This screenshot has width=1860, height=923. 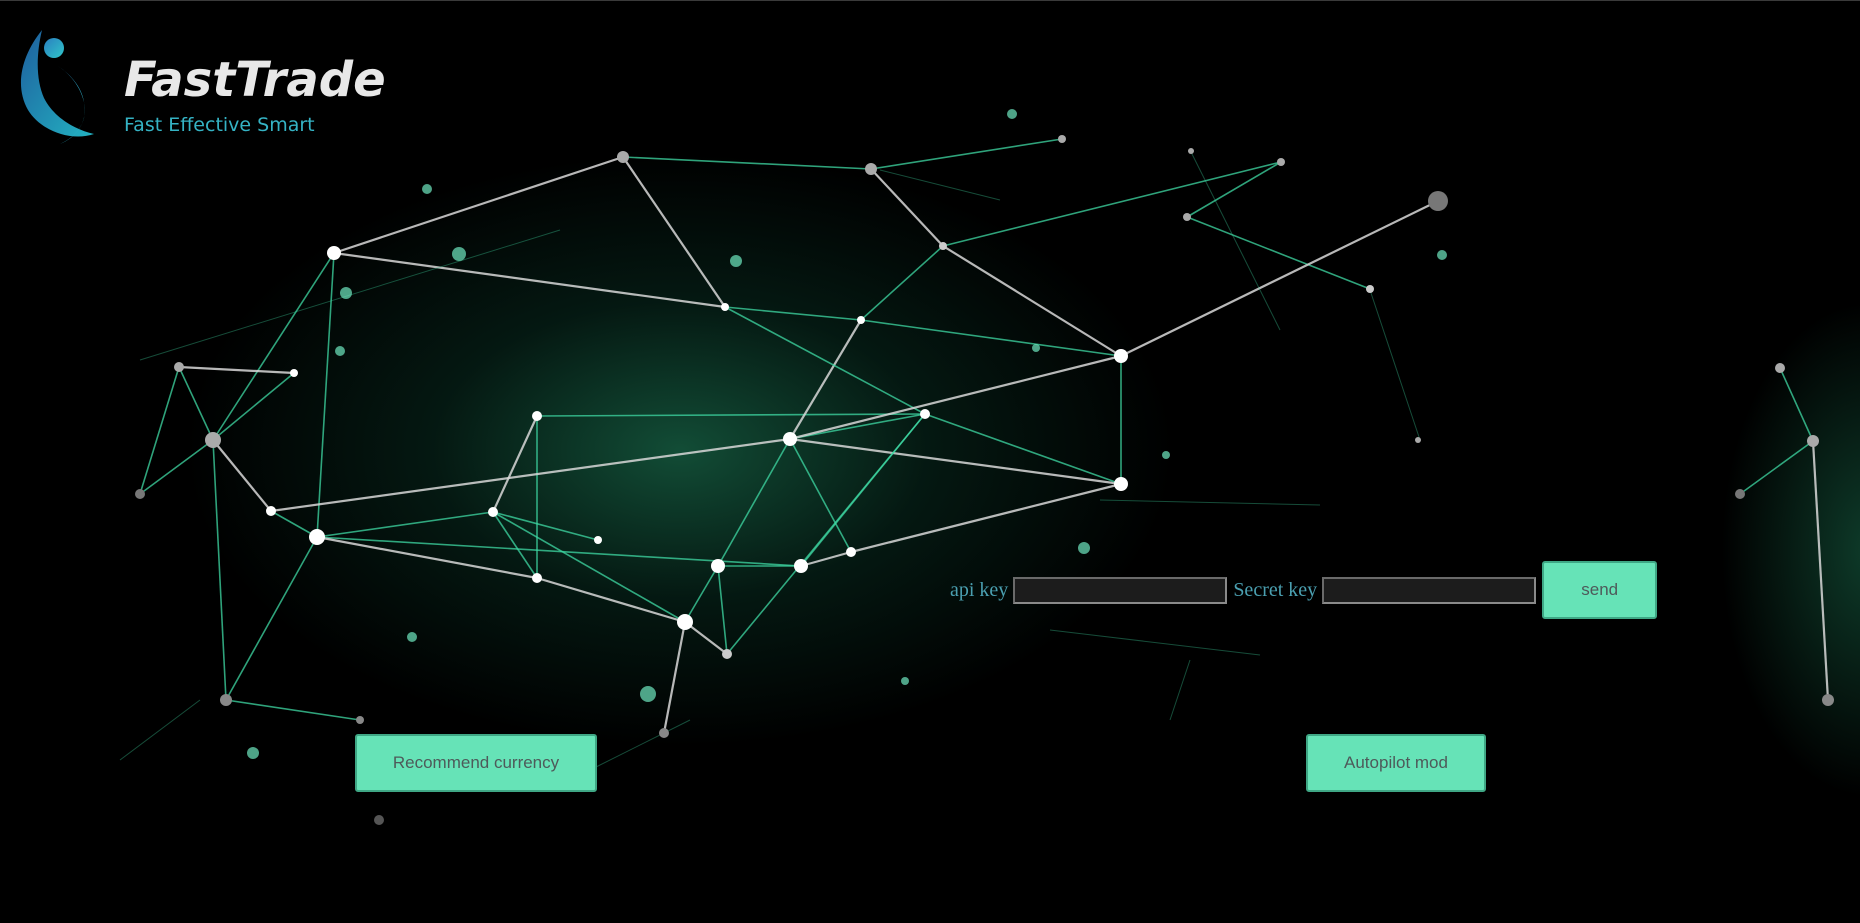 I want to click on fasttrade-logo-icon, so click(x=57, y=87).